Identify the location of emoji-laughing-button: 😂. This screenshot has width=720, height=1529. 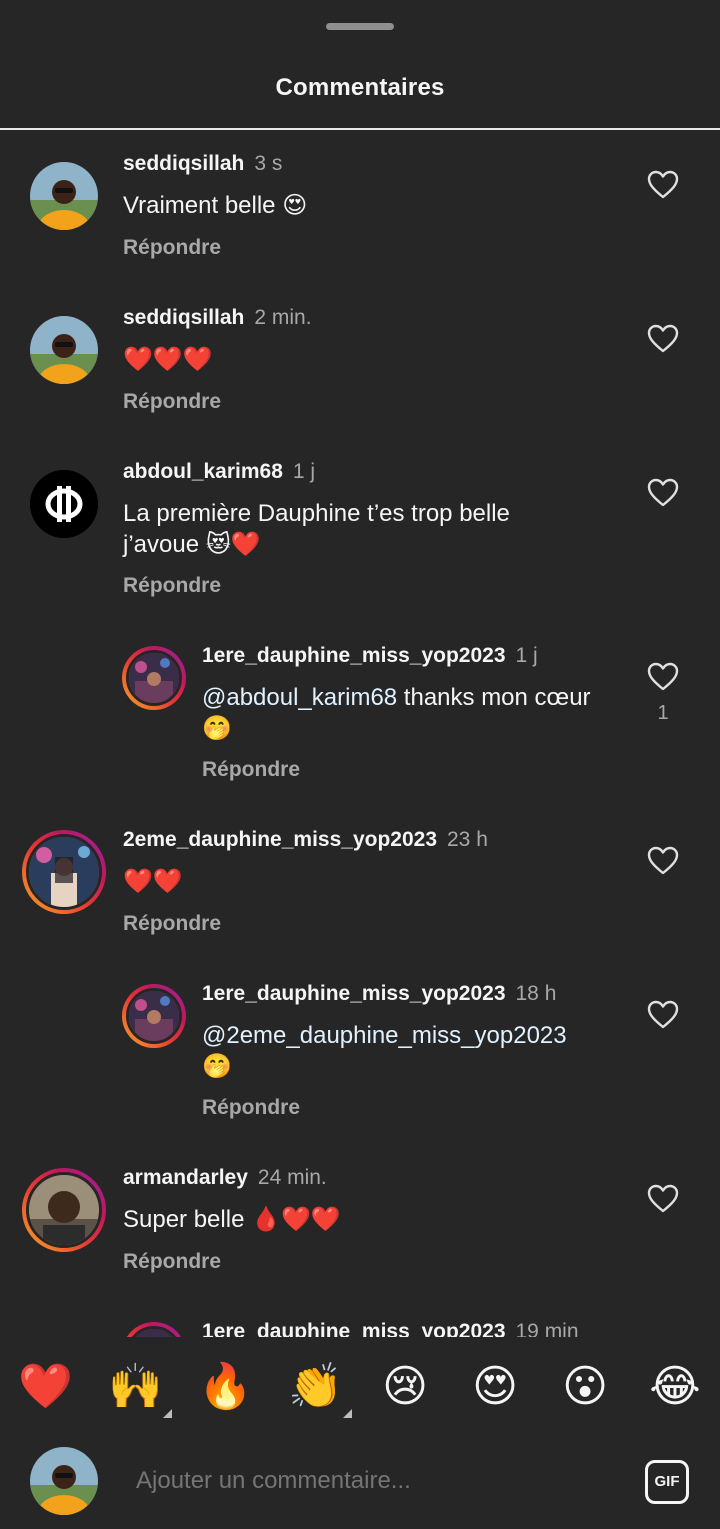
(675, 1387).